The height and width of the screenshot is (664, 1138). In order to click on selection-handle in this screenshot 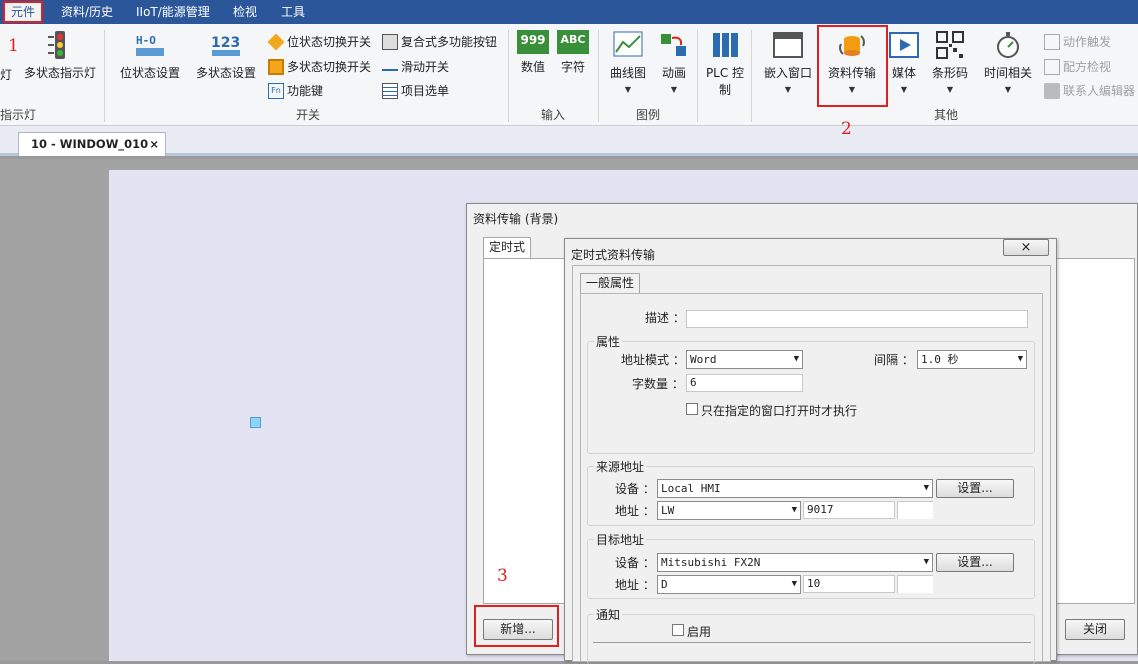, I will do `click(255, 422)`.